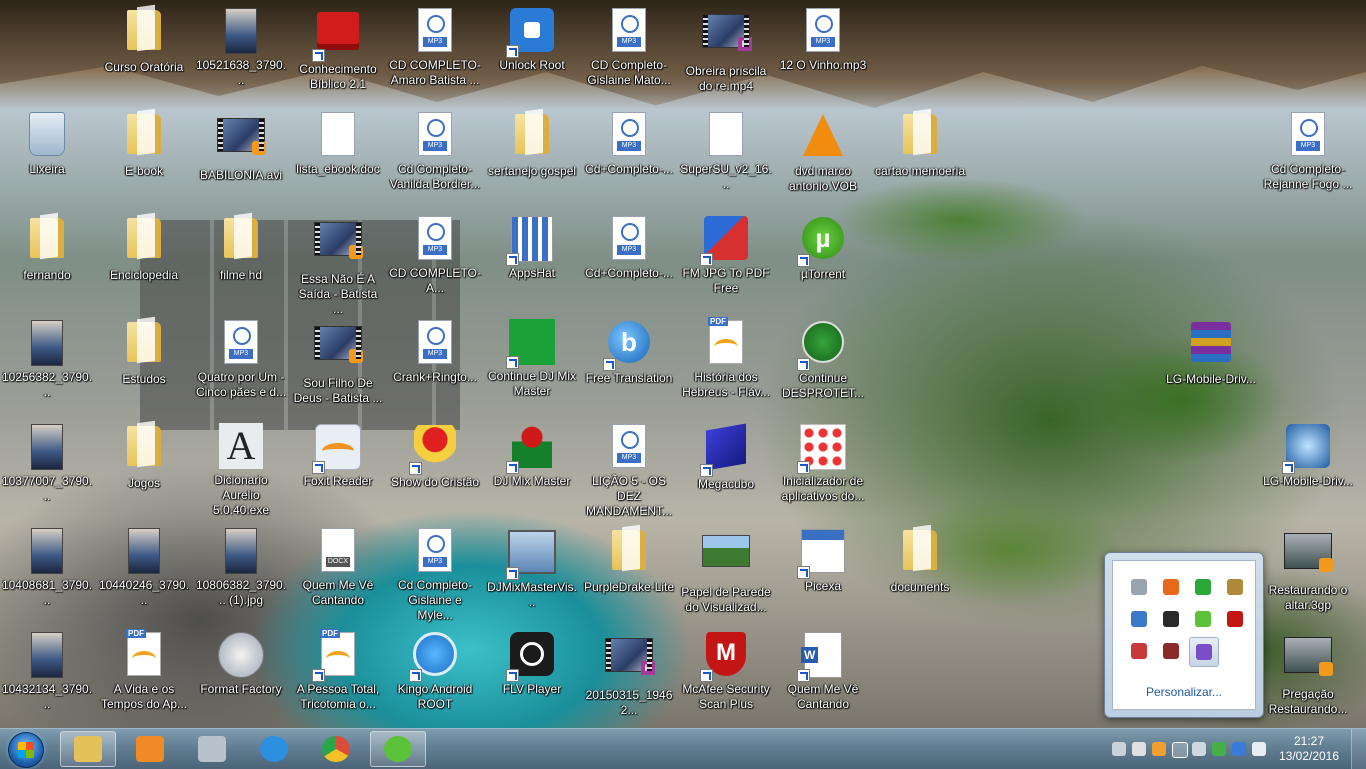 This screenshot has height=769, width=1366. Describe the element at coordinates (823, 152) in the screenshot. I see `desktop-icon: dvd marco antonio.VOB` at that location.